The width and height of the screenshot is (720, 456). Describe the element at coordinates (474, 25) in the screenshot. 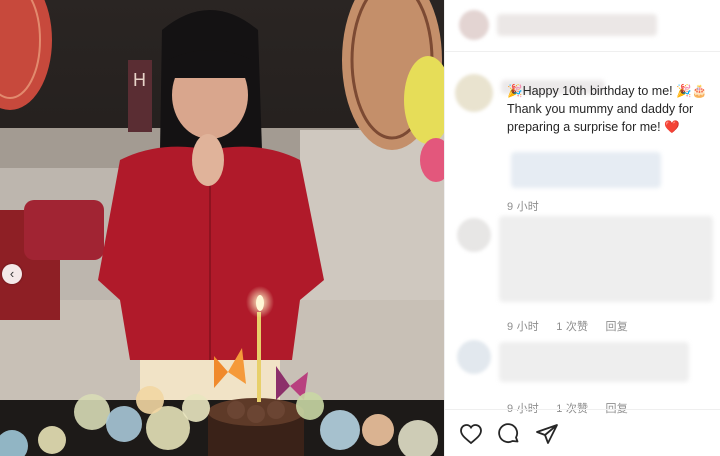

I see `author-avatar` at that location.